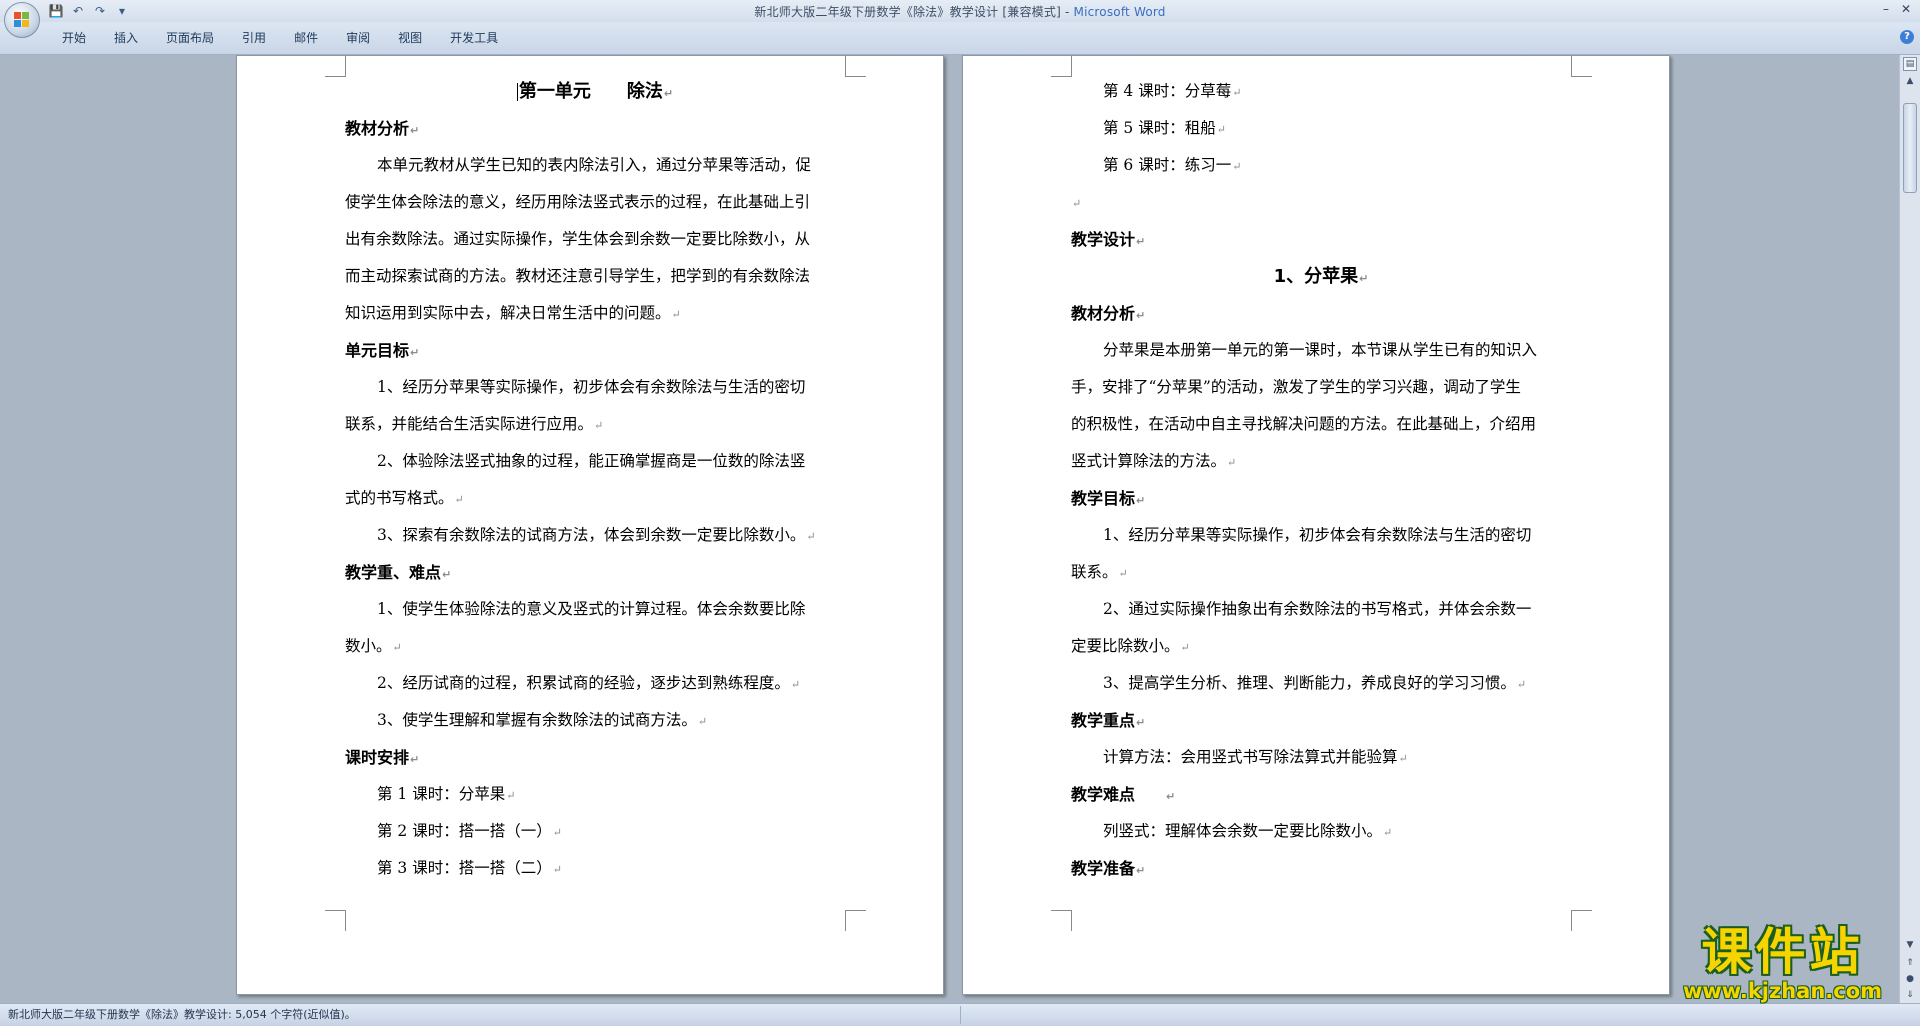 This screenshot has width=1920, height=1026. I want to click on heading-key-point: 教学重点, so click(1321, 720).